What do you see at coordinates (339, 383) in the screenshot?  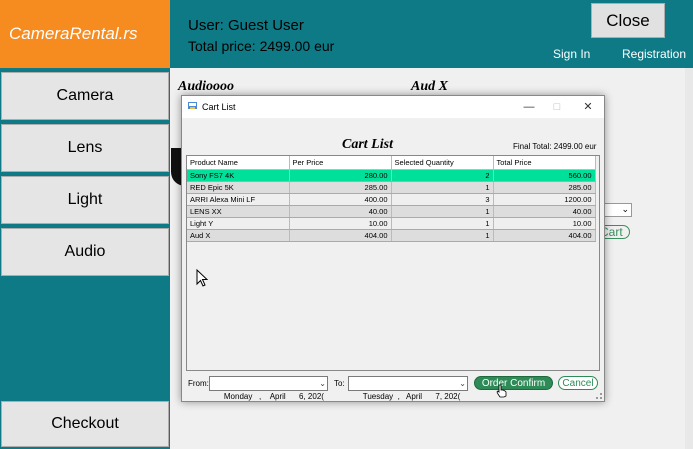 I see `to-label: To:` at bounding box center [339, 383].